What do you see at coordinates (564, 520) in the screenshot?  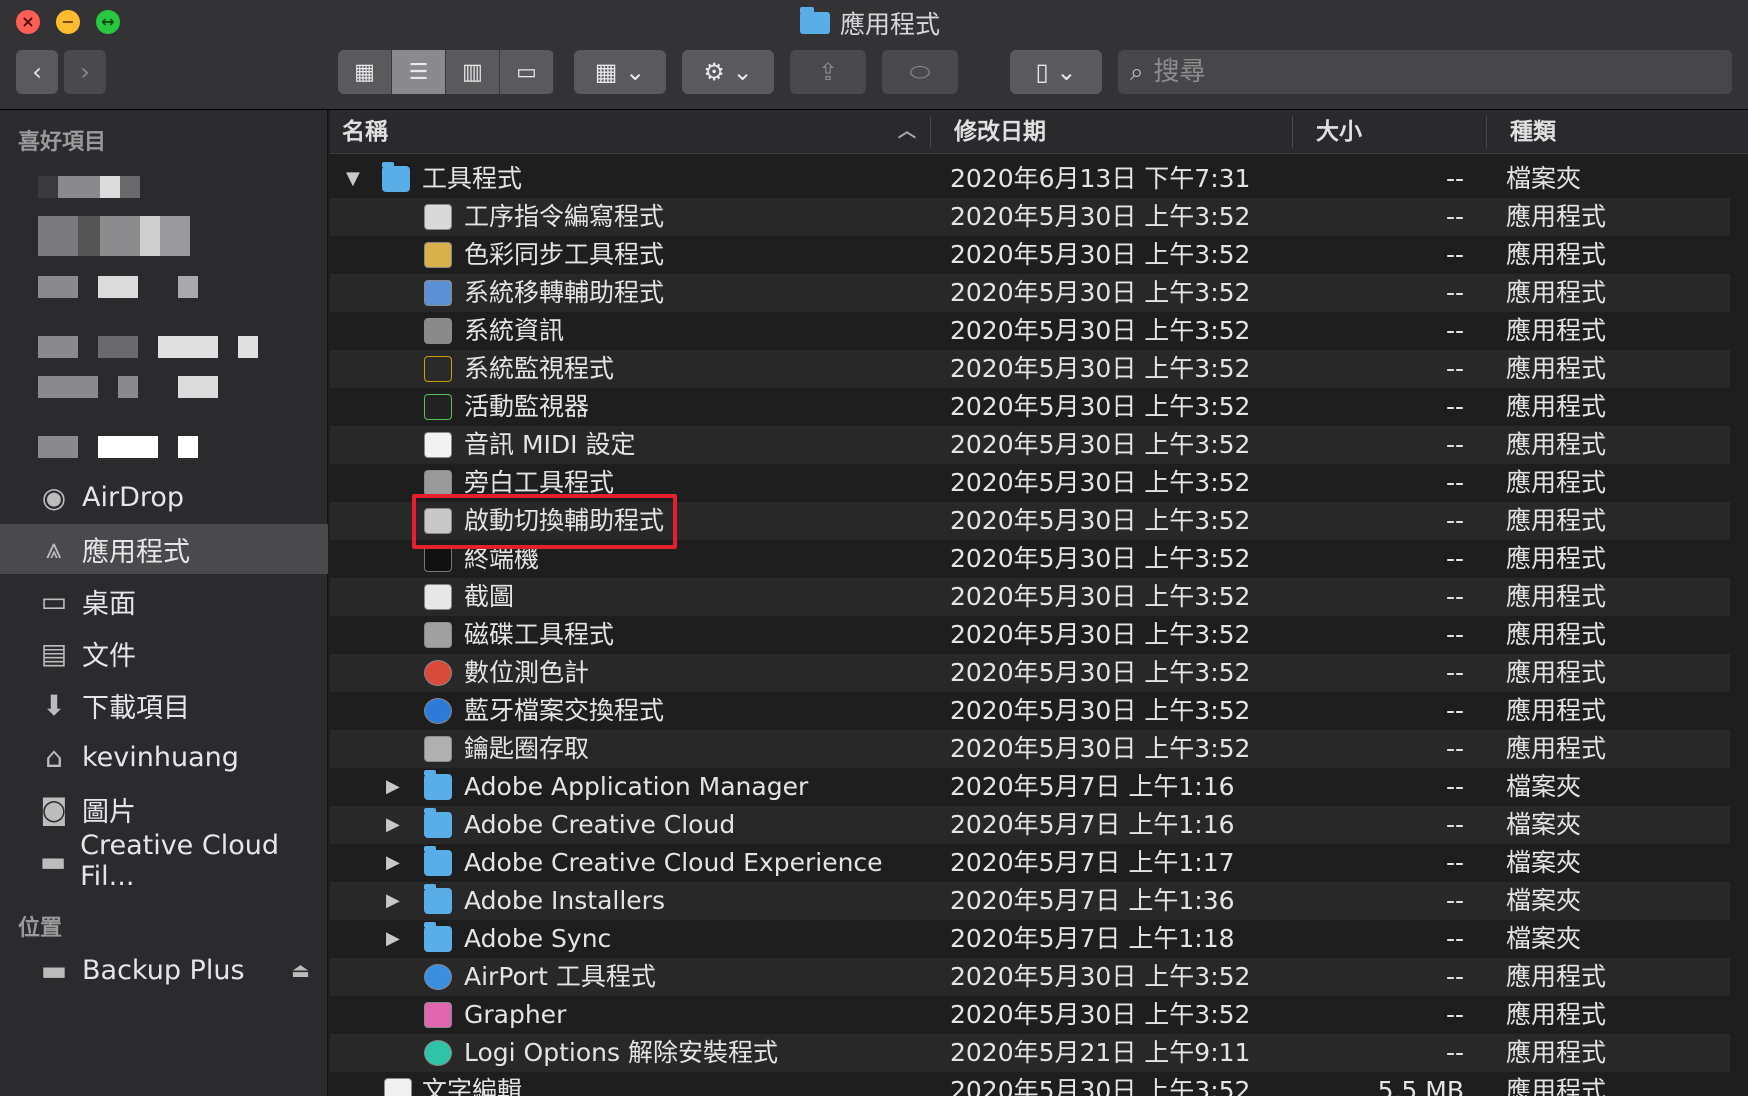 I see `row-name: 啟動切換輔助程式` at bounding box center [564, 520].